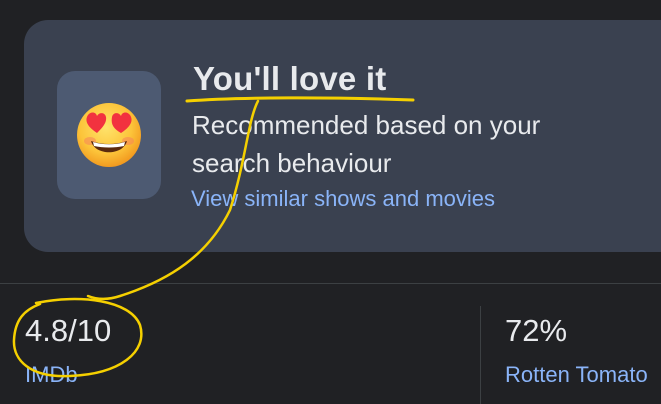 The width and height of the screenshot is (661, 404). I want to click on emoji-tile, so click(109, 135).